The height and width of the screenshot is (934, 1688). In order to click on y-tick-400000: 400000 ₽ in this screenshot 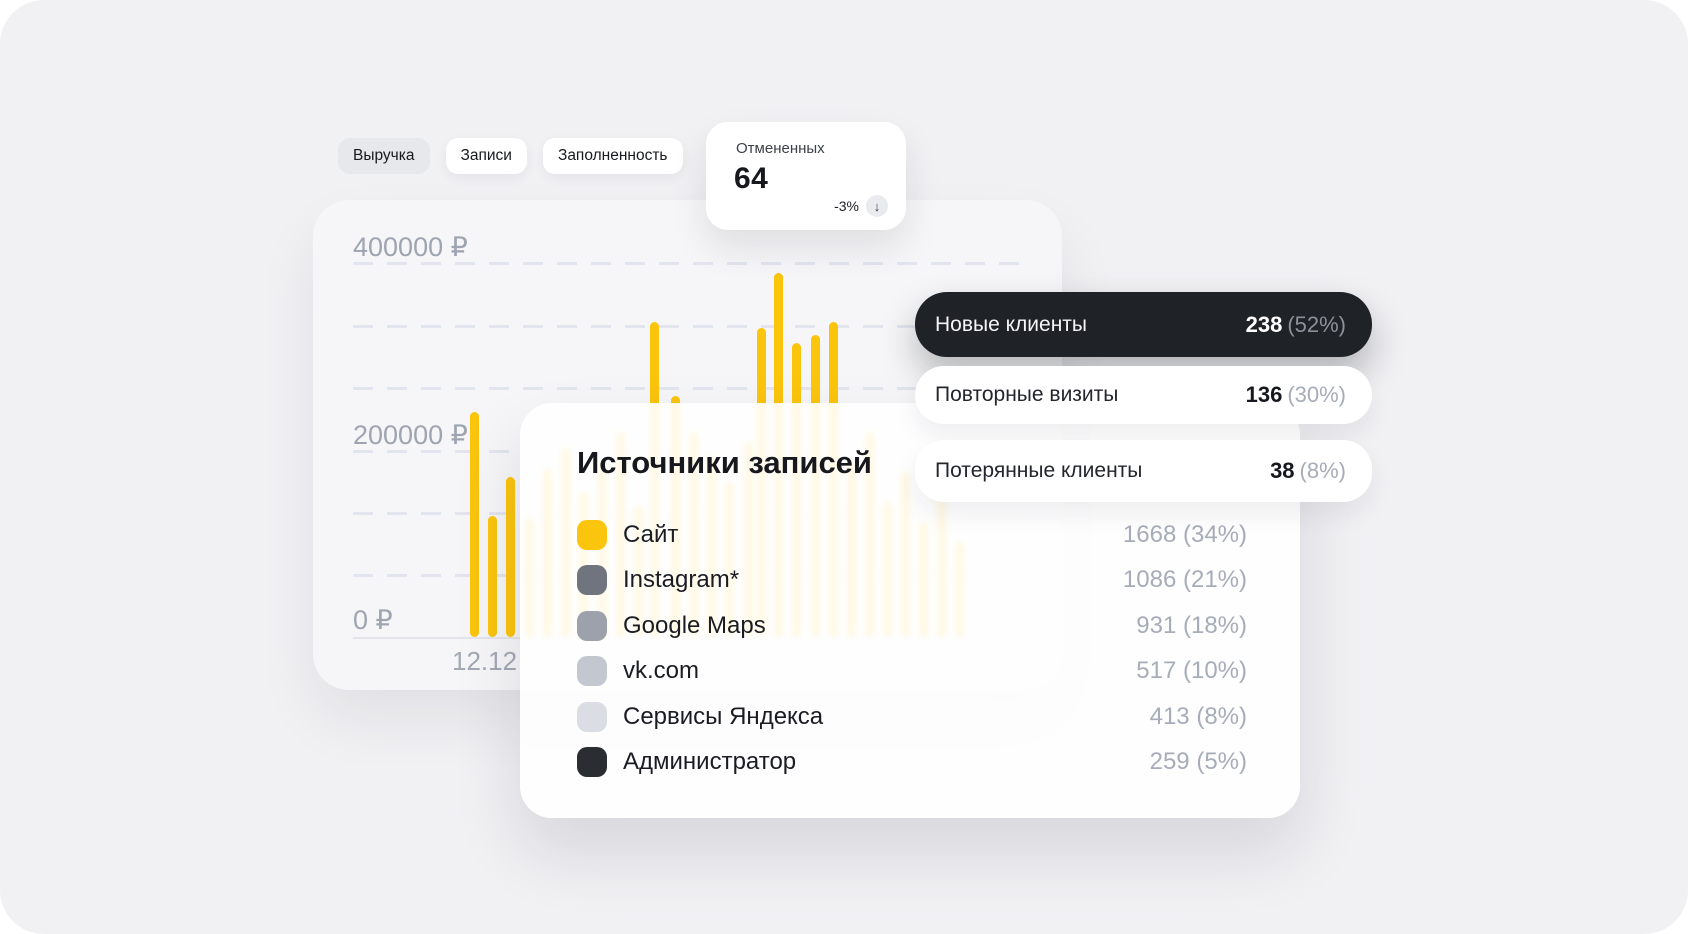, I will do `click(410, 247)`.